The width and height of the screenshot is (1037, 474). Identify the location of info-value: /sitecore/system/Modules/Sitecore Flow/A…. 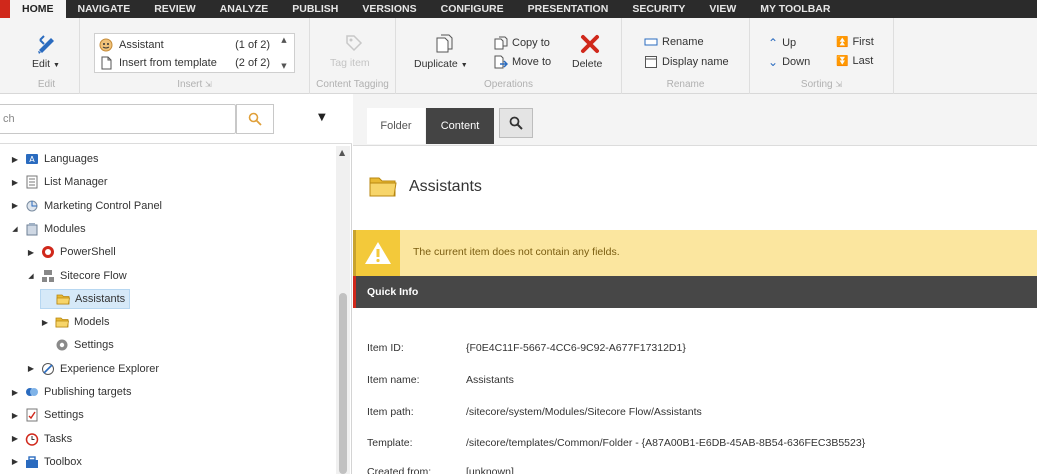
(584, 412).